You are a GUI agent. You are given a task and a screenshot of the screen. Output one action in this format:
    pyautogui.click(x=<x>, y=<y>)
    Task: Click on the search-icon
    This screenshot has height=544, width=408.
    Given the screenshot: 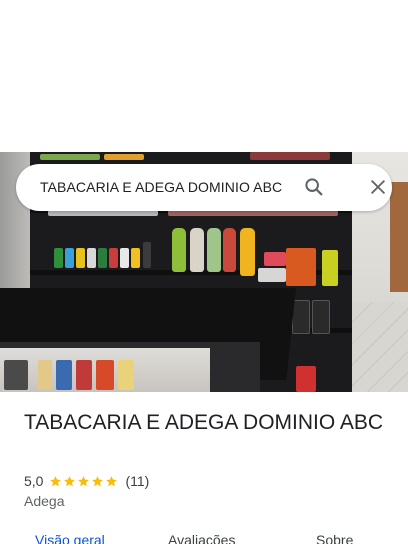 What is the action you would take?
    pyautogui.click(x=314, y=187)
    